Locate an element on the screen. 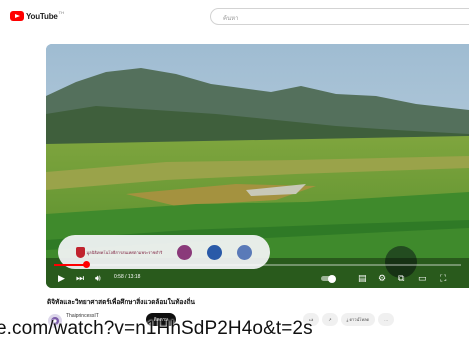 The image size is (469, 343). search-input: ค้นหา is located at coordinates (339, 16).